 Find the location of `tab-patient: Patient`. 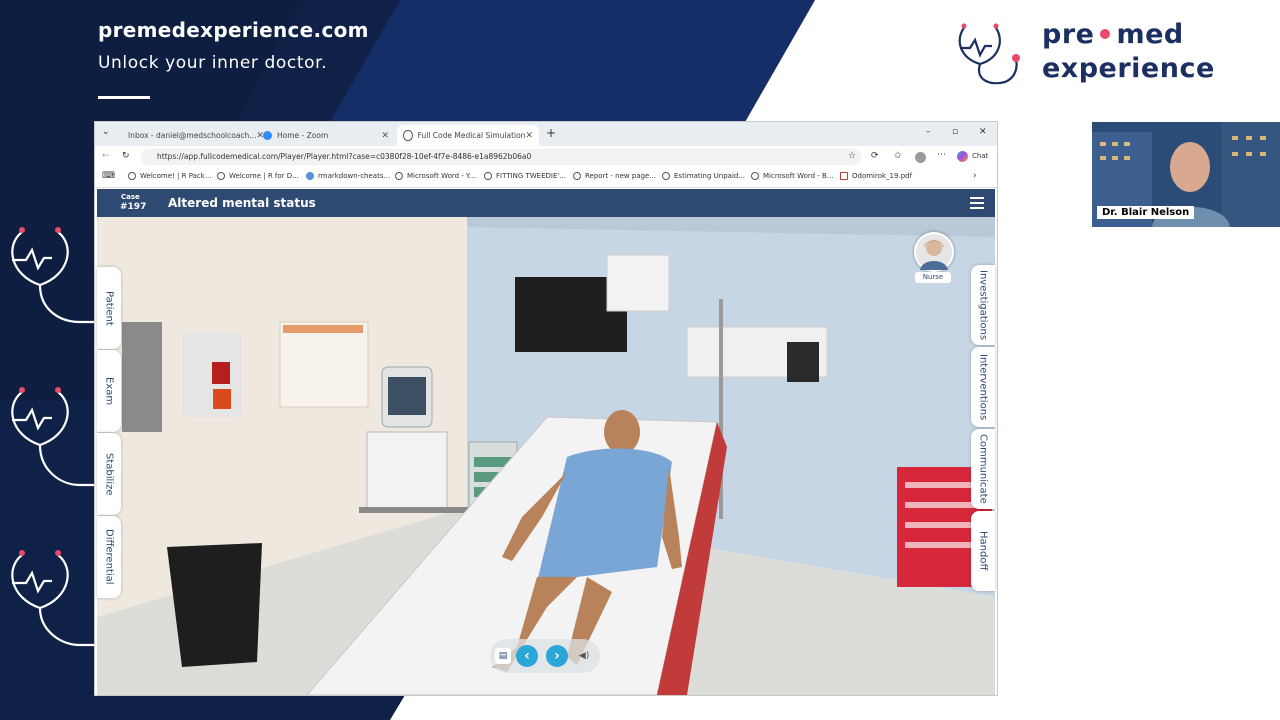

tab-patient: Patient is located at coordinates (109, 308).